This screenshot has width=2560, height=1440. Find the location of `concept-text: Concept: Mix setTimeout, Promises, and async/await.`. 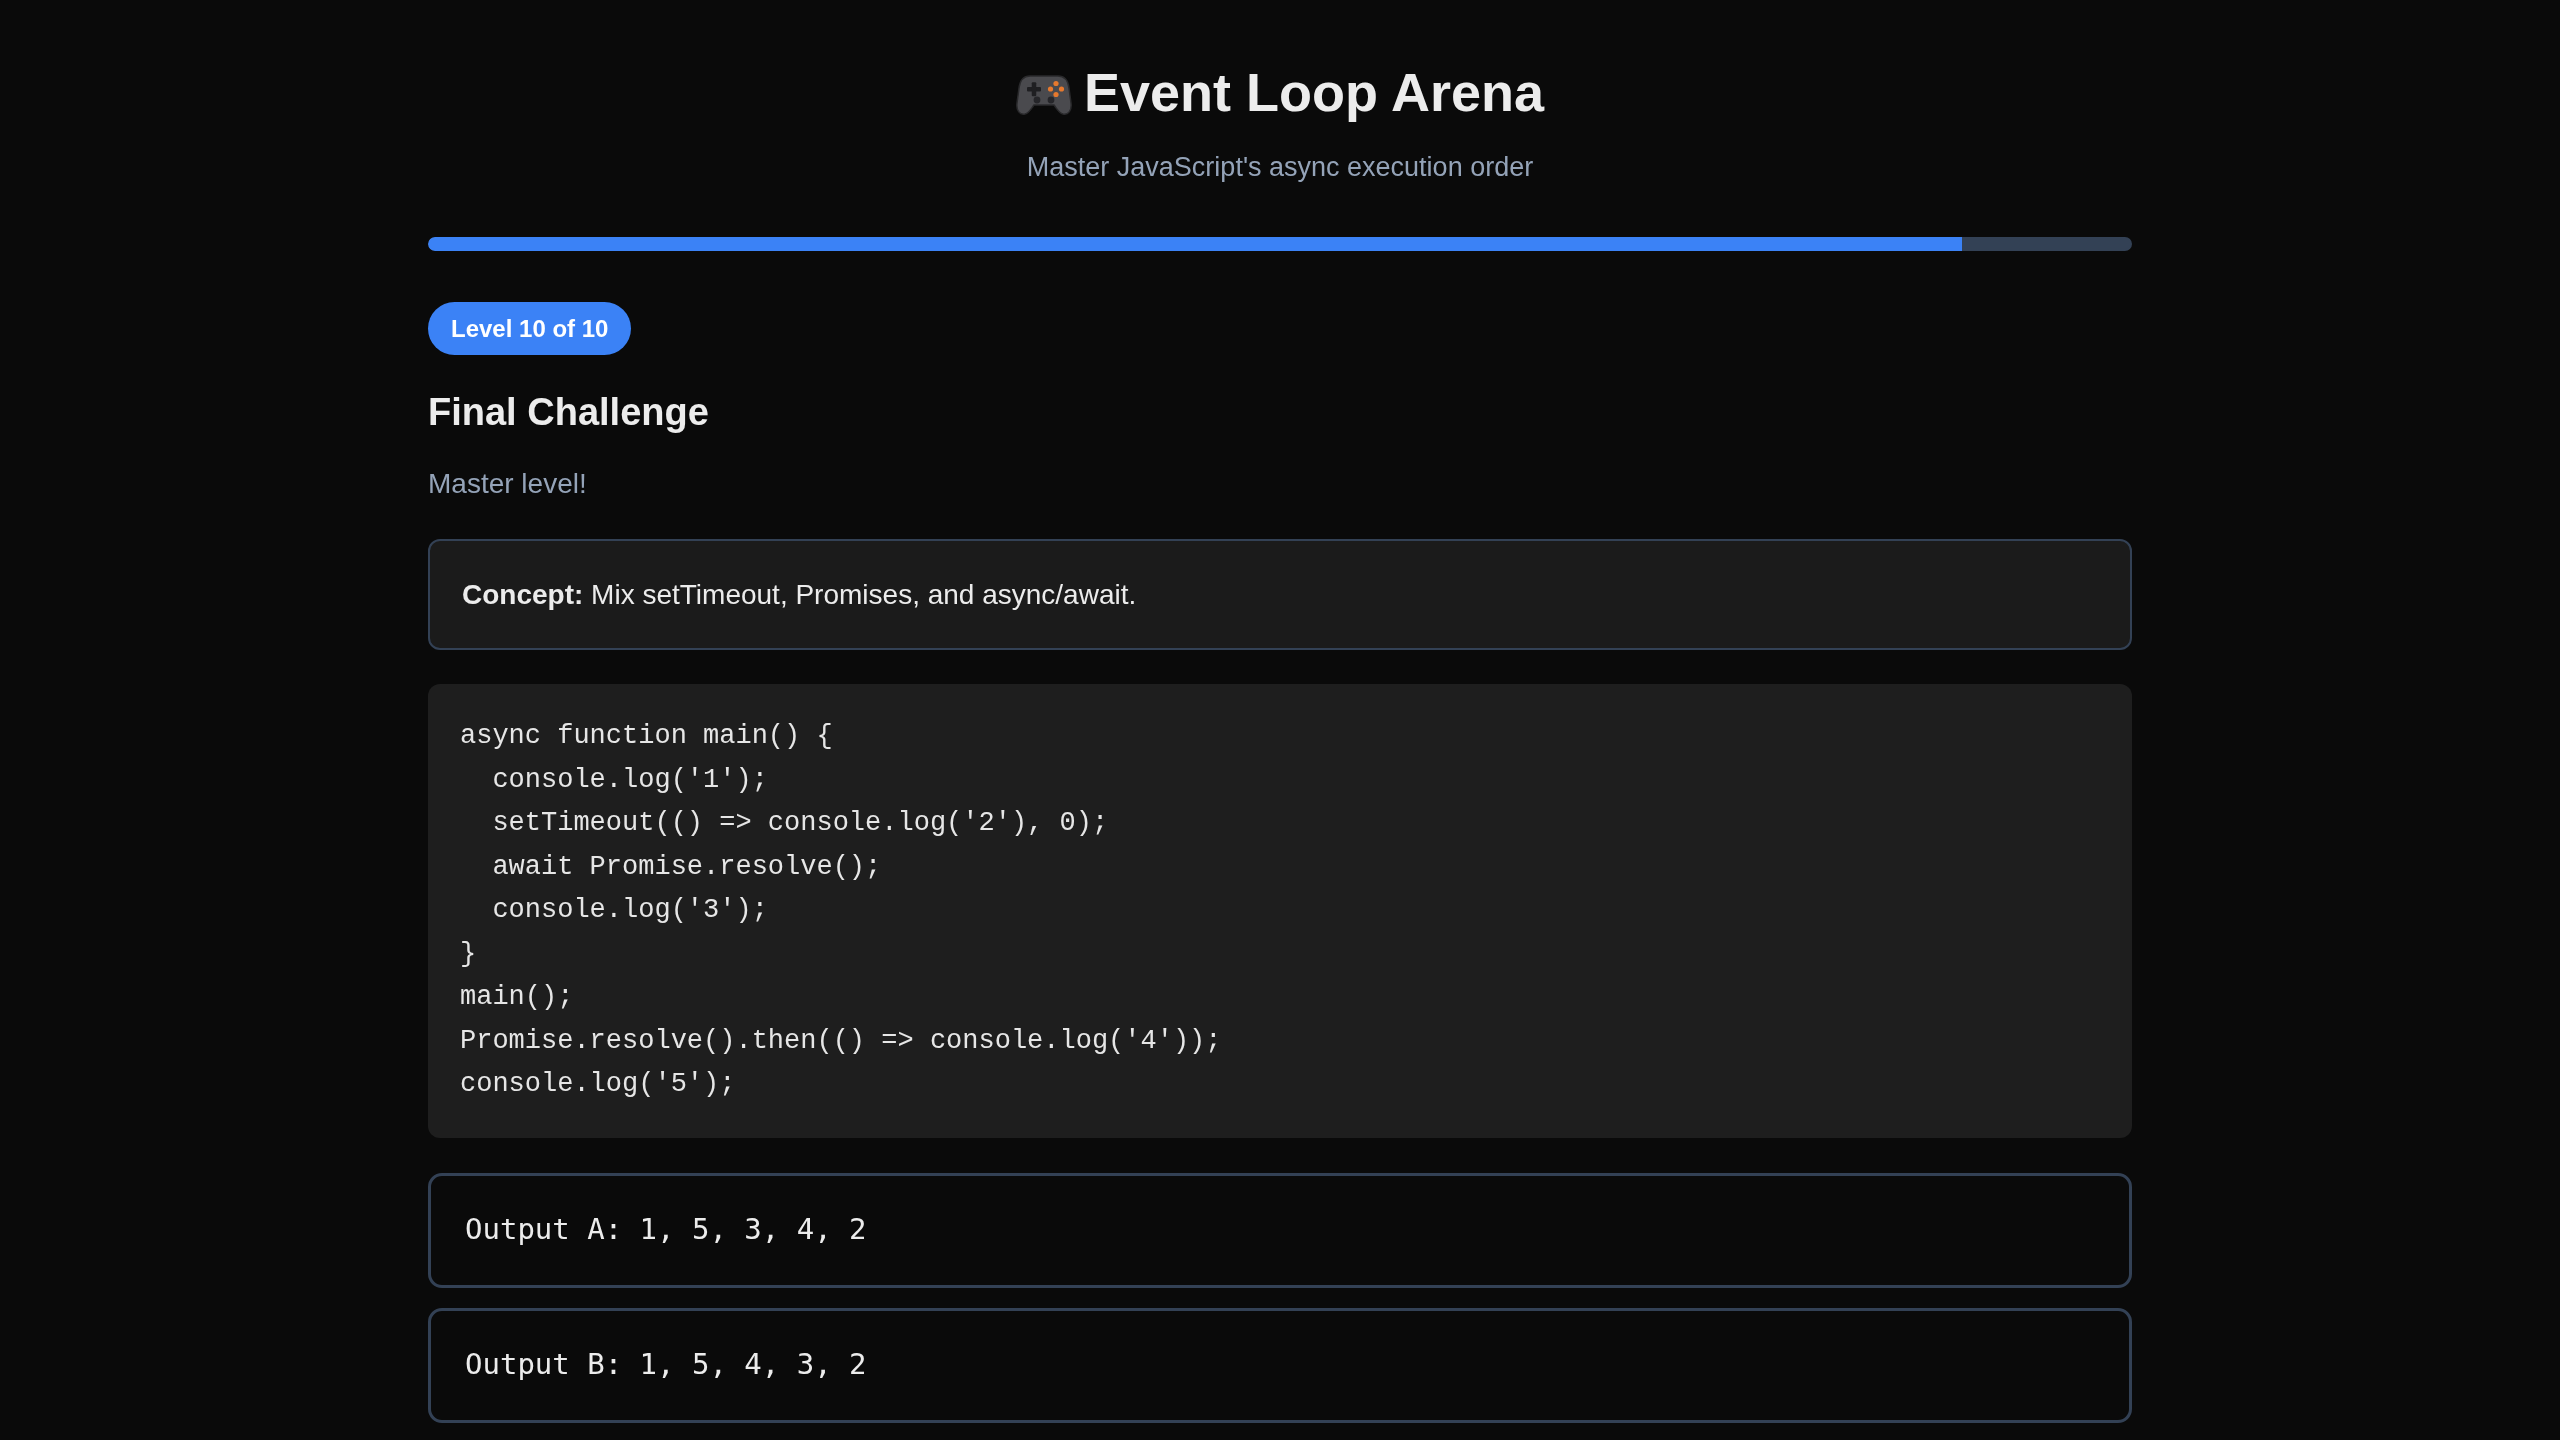

concept-text: Concept: Mix setTimeout, Promises, and async/await. is located at coordinates (799, 594).